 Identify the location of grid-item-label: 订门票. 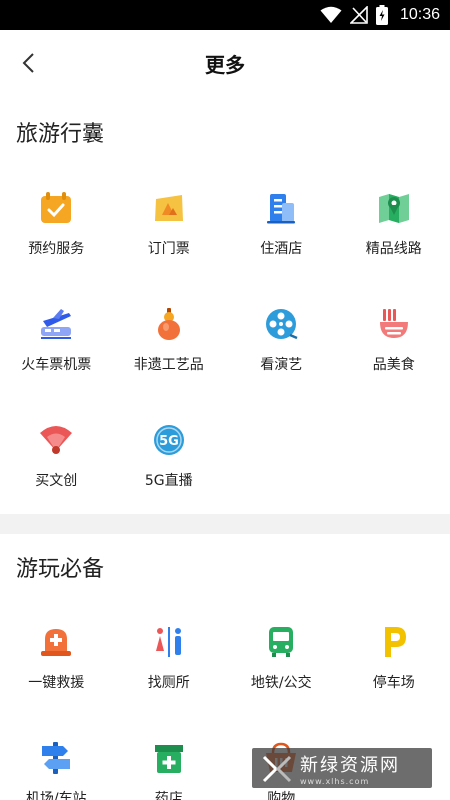
(168, 249).